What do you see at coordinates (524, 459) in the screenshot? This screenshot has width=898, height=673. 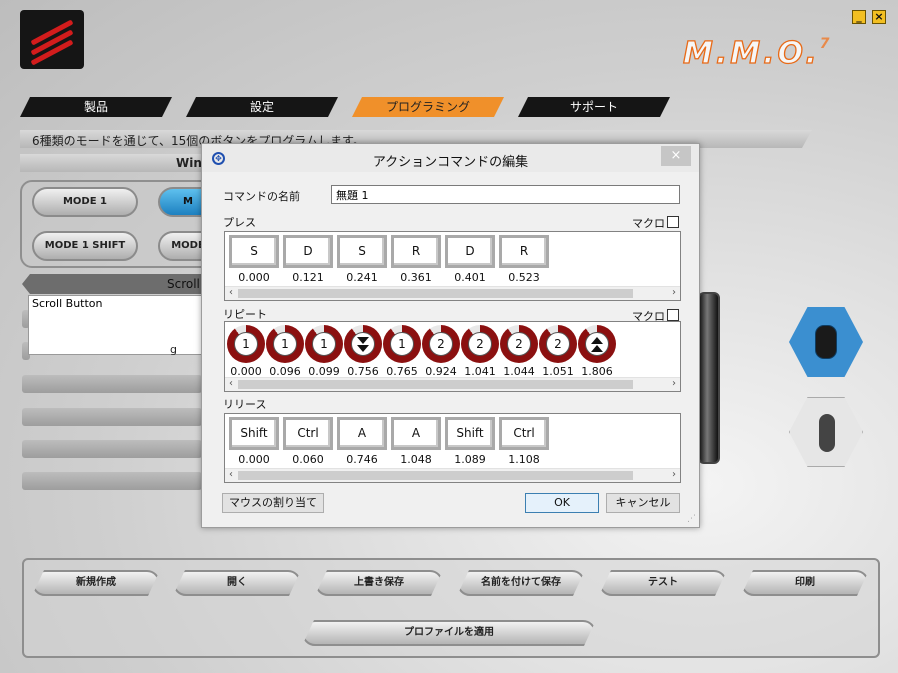 I see `release-key-time: 1.108` at bounding box center [524, 459].